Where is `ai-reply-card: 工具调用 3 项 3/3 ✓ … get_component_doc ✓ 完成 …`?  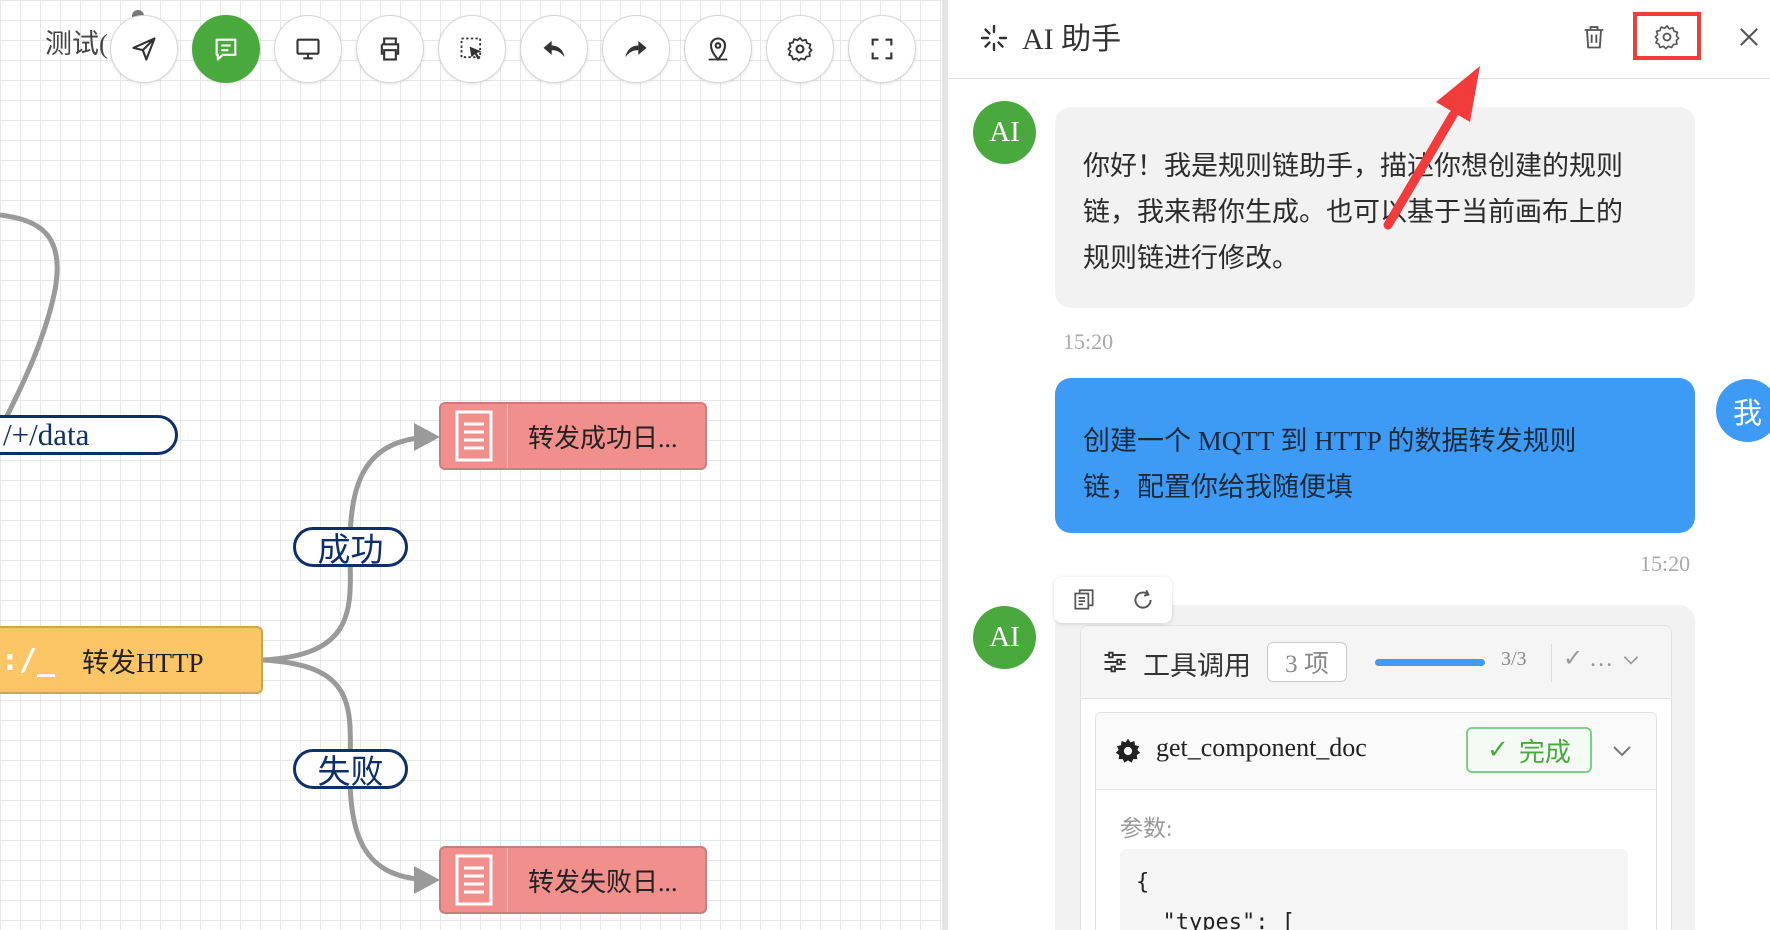 ai-reply-card: 工具调用 3 项 3/3 ✓ … get_component_doc ✓ 完成 … is located at coordinates (1375, 767).